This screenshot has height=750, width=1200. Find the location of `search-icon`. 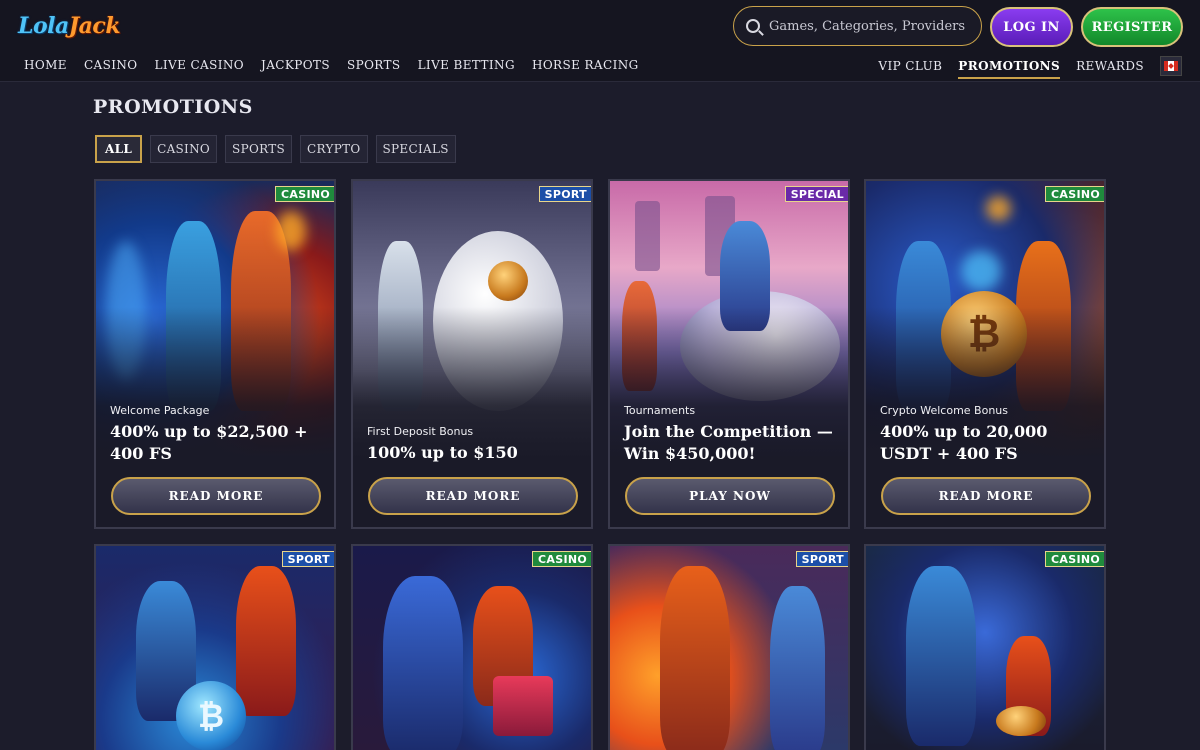

search-icon is located at coordinates (753, 26).